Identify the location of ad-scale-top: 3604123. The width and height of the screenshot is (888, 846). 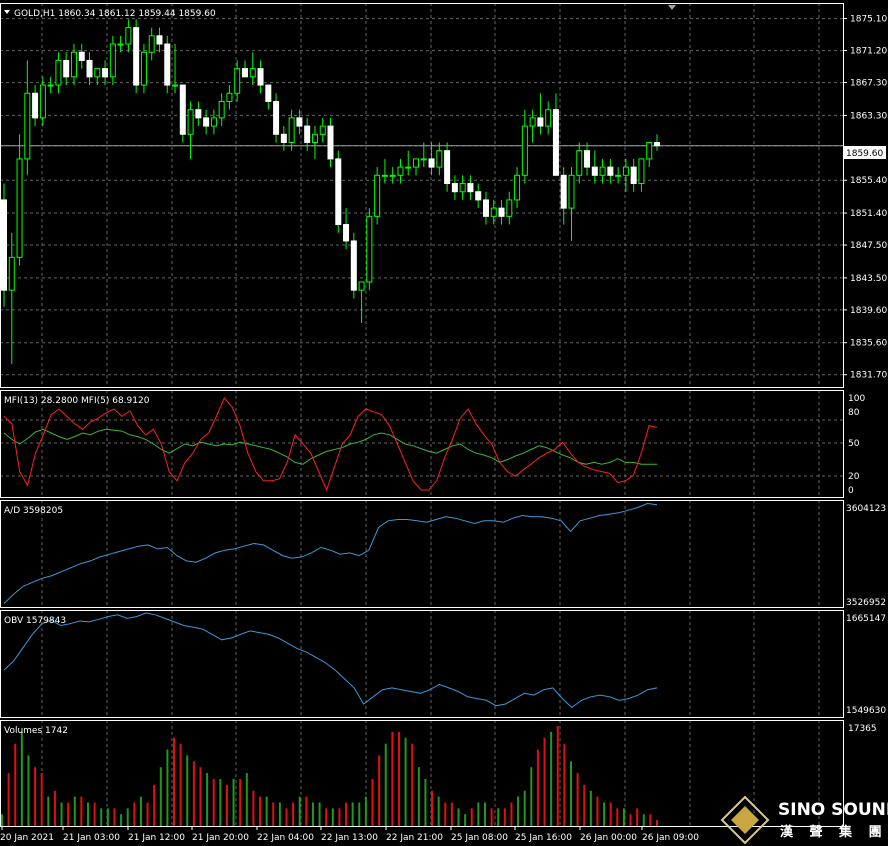
(866, 509).